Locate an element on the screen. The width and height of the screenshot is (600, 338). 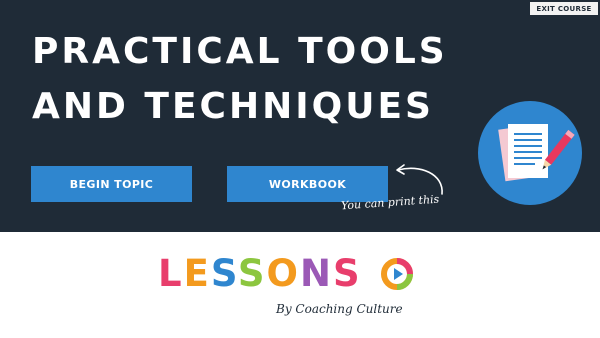
workbook-button: WORKBOOK is located at coordinates (307, 184).